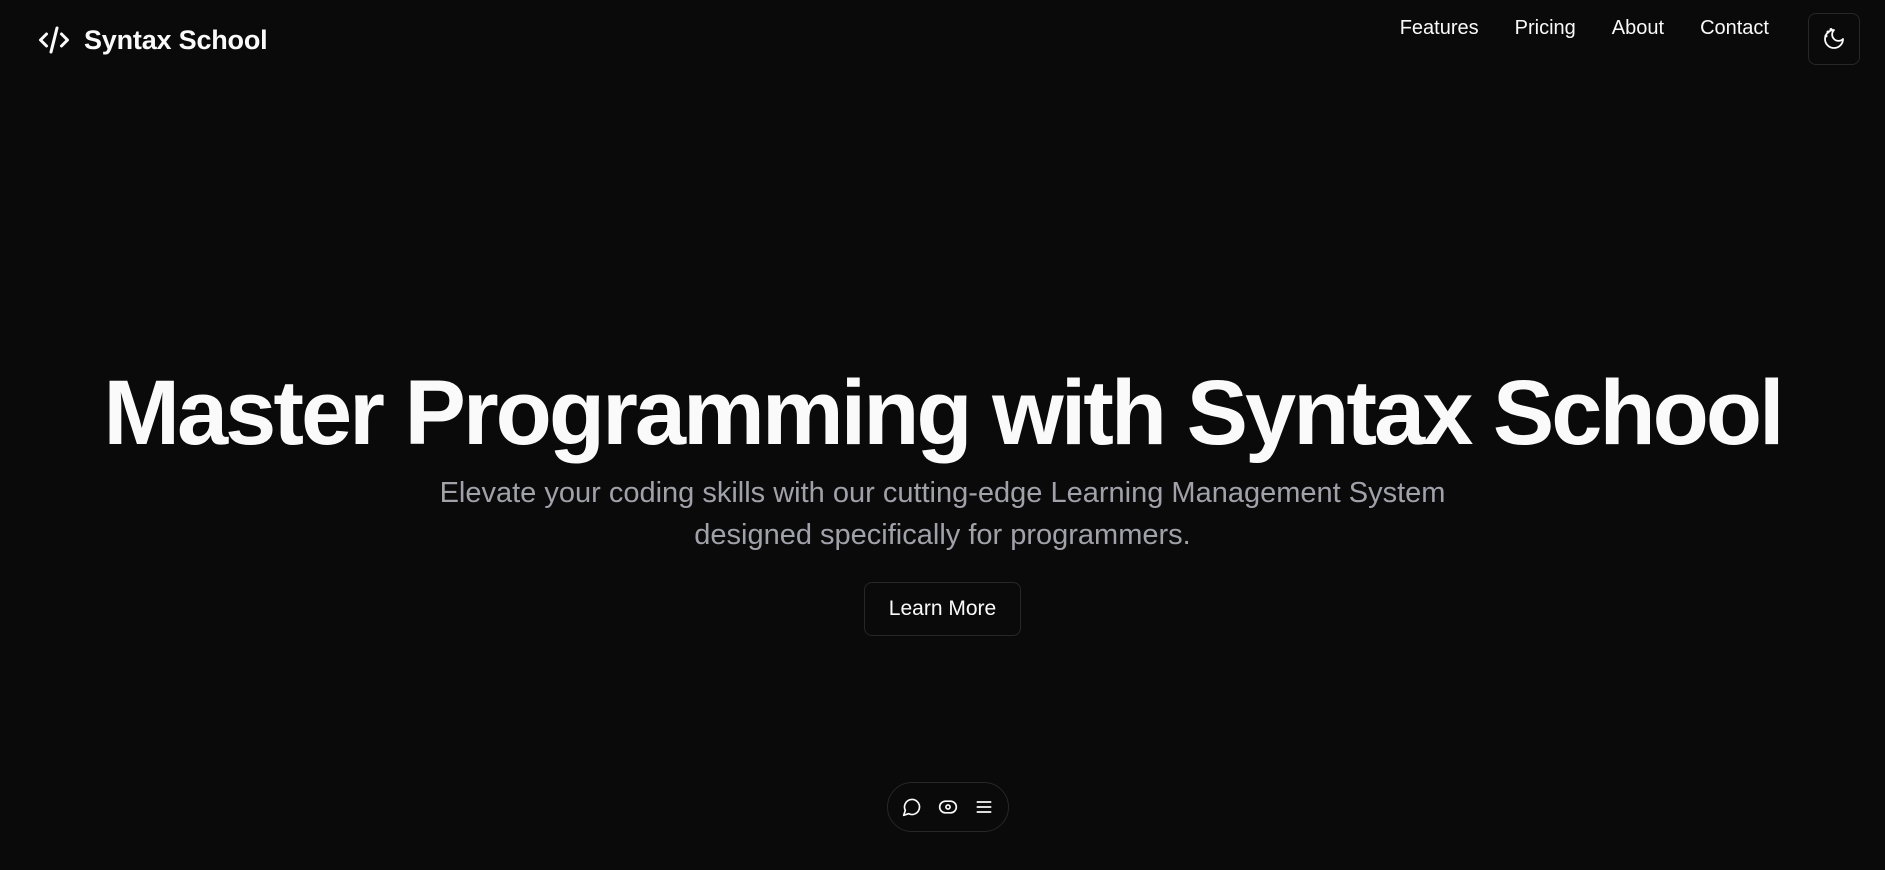 This screenshot has height=870, width=1885. I want to click on eye-icon, so click(948, 807).